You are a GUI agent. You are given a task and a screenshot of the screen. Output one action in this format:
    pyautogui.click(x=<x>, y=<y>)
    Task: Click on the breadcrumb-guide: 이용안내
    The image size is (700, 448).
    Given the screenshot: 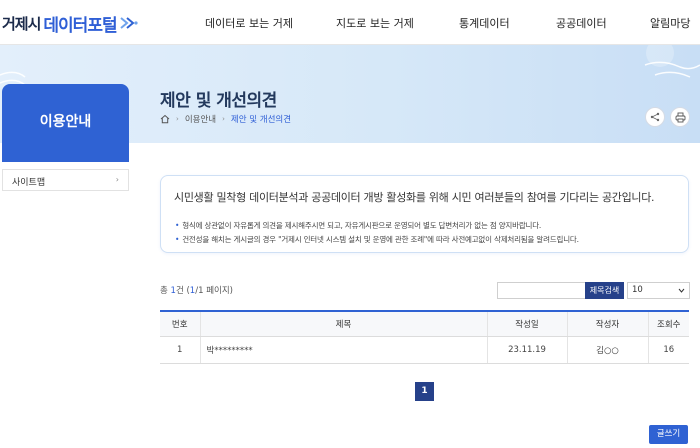 What is the action you would take?
    pyautogui.click(x=200, y=119)
    